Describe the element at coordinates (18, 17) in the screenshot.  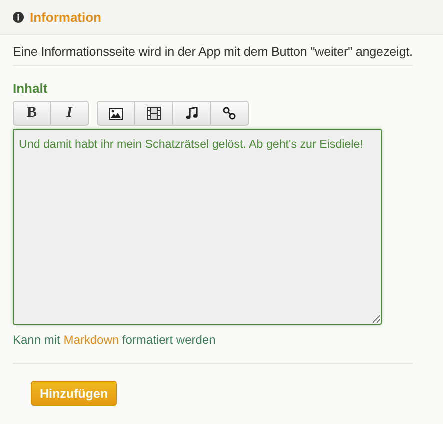
I see `info-icon` at that location.